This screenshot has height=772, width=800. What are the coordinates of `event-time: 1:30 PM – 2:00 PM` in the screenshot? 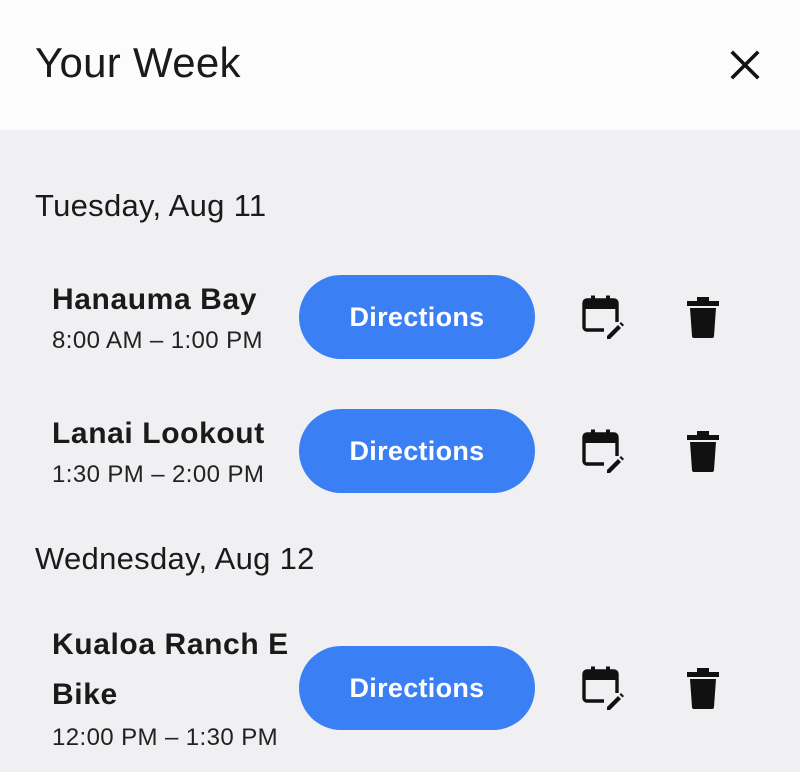 It's located at (158, 474).